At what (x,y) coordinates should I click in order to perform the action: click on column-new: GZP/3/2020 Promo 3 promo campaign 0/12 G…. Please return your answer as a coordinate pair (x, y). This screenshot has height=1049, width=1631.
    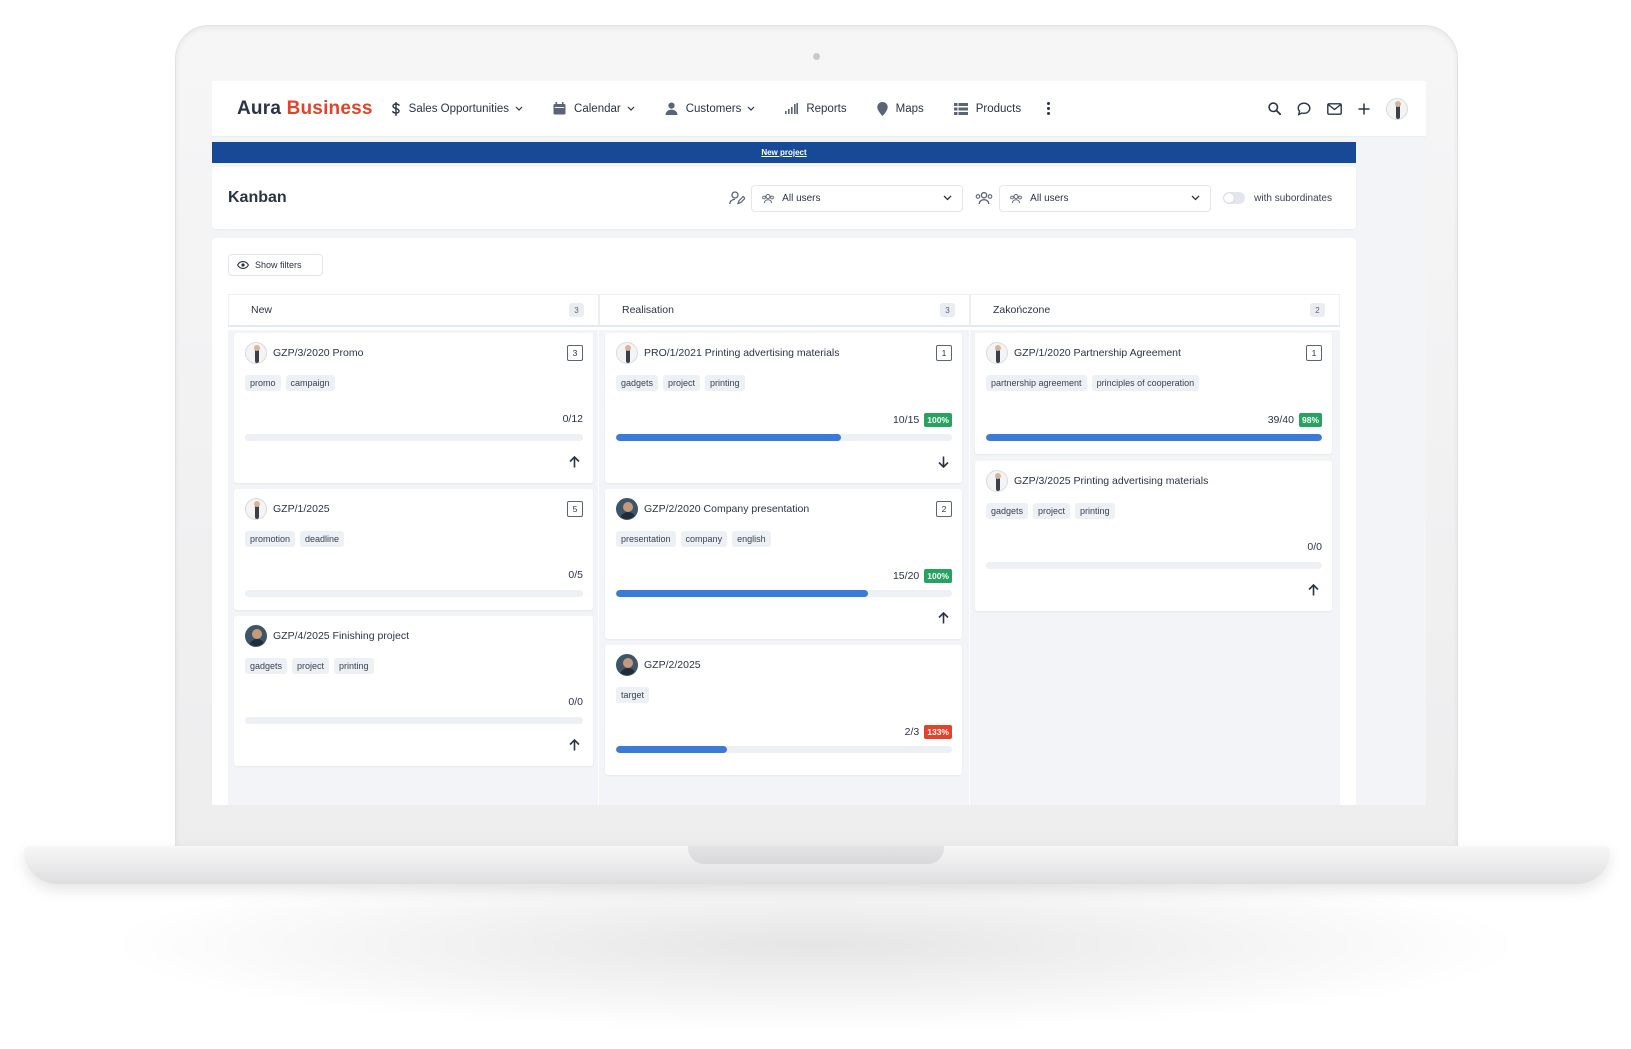
    Looking at the image, I should click on (413, 567).